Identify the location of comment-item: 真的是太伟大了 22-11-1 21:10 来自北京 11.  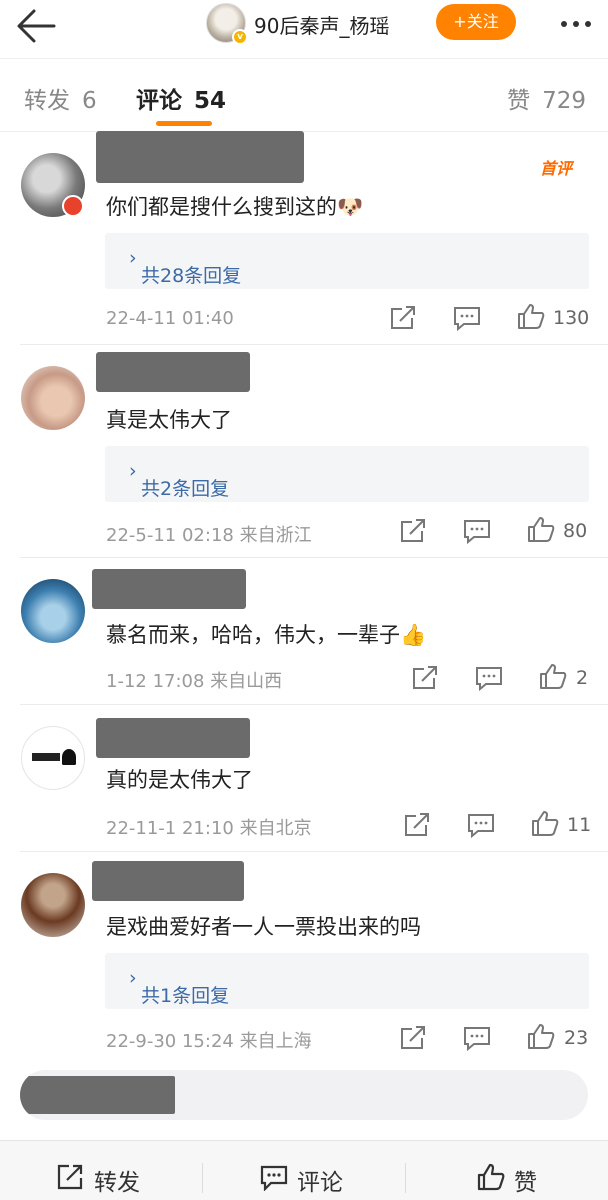
(304, 779).